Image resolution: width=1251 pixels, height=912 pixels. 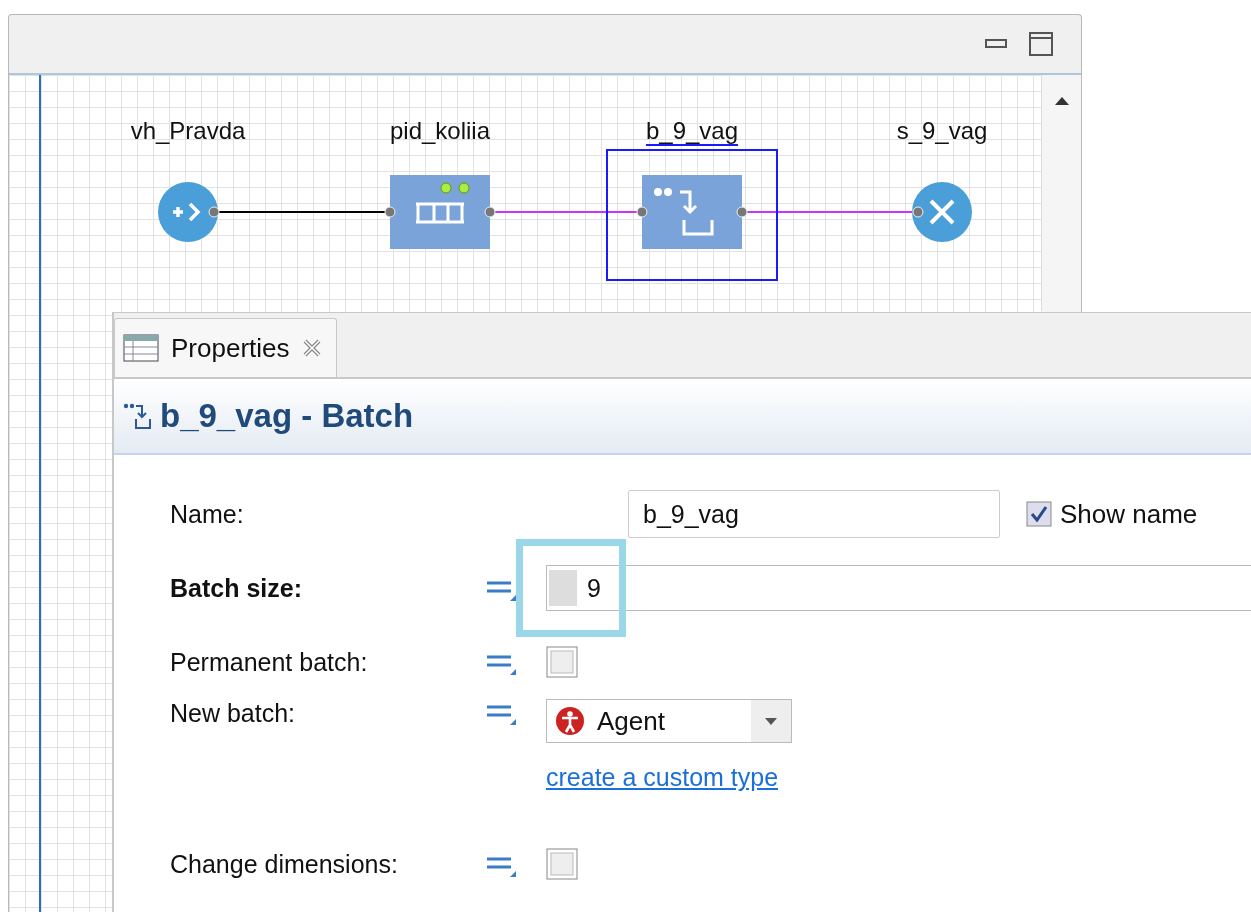 I want to click on node-label: vh_Pravda, so click(x=188, y=130).